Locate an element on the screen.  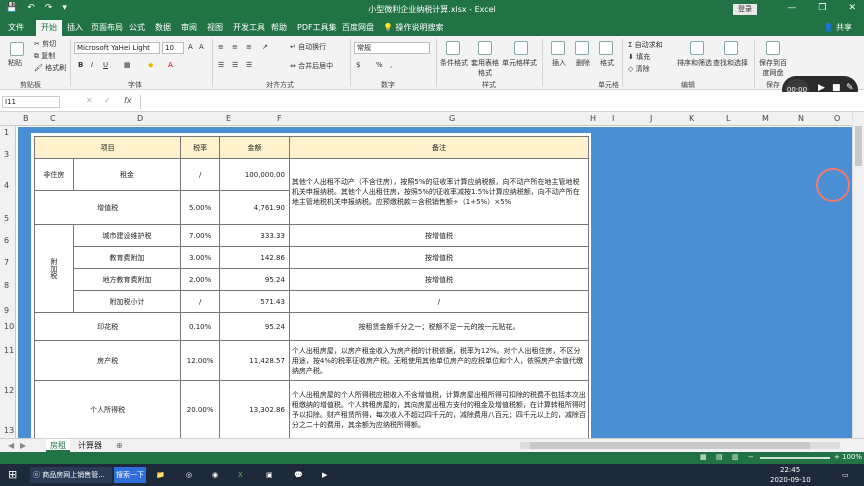
wechat-icon: 💬 is located at coordinates (298, 475).